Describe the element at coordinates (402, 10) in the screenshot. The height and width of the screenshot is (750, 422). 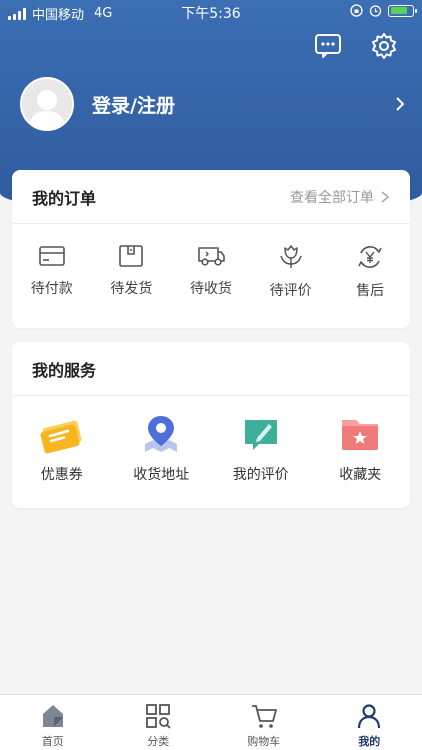
I see `battery-icon` at that location.